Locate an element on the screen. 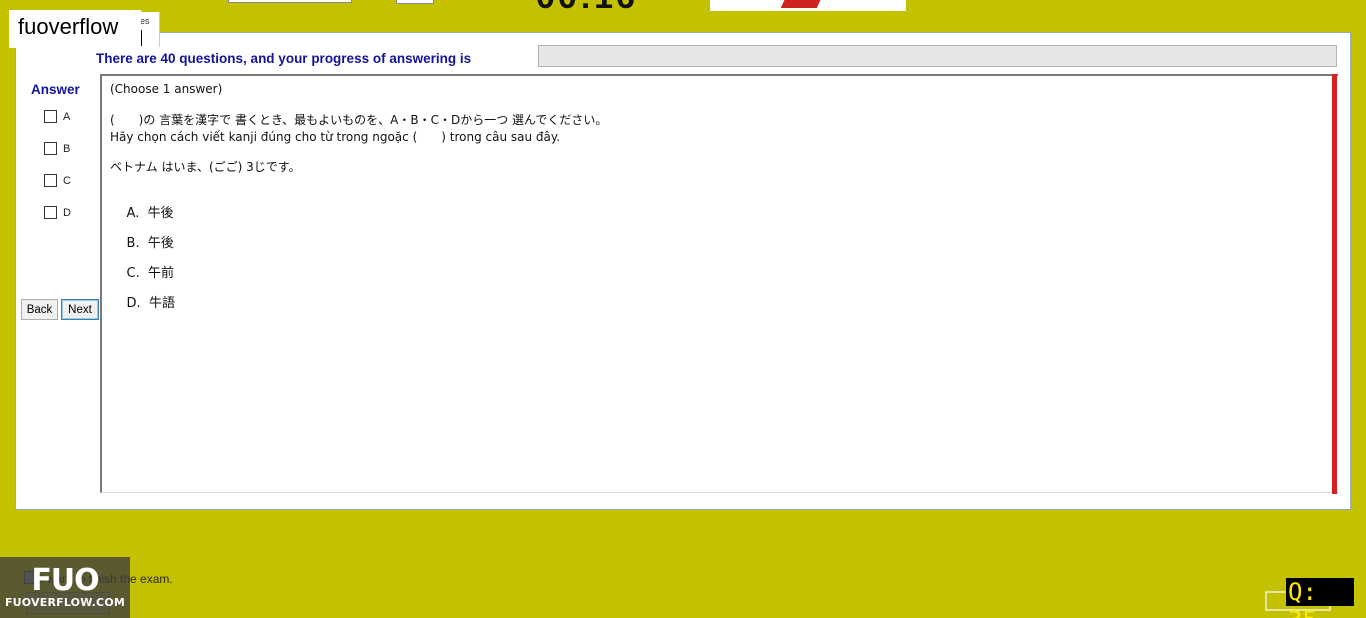 The width and height of the screenshot is (1366, 618). back-button: Back is located at coordinates (39, 309).